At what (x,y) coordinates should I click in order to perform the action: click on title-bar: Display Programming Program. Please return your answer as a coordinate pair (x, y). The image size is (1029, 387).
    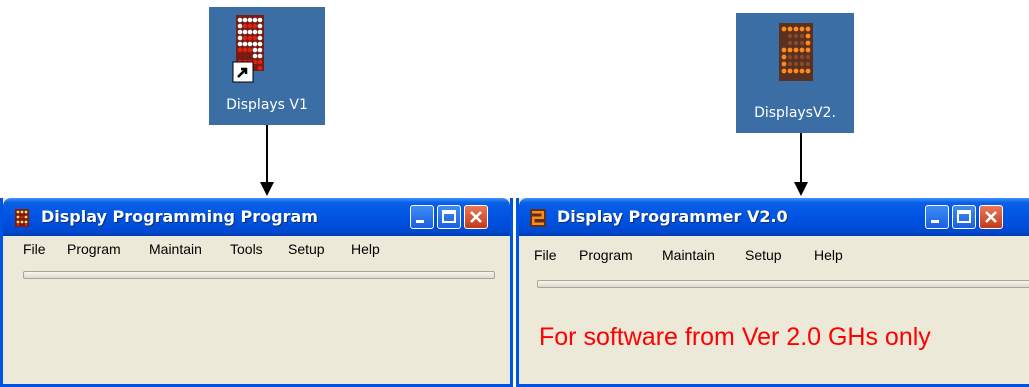
    Looking at the image, I should click on (256, 217).